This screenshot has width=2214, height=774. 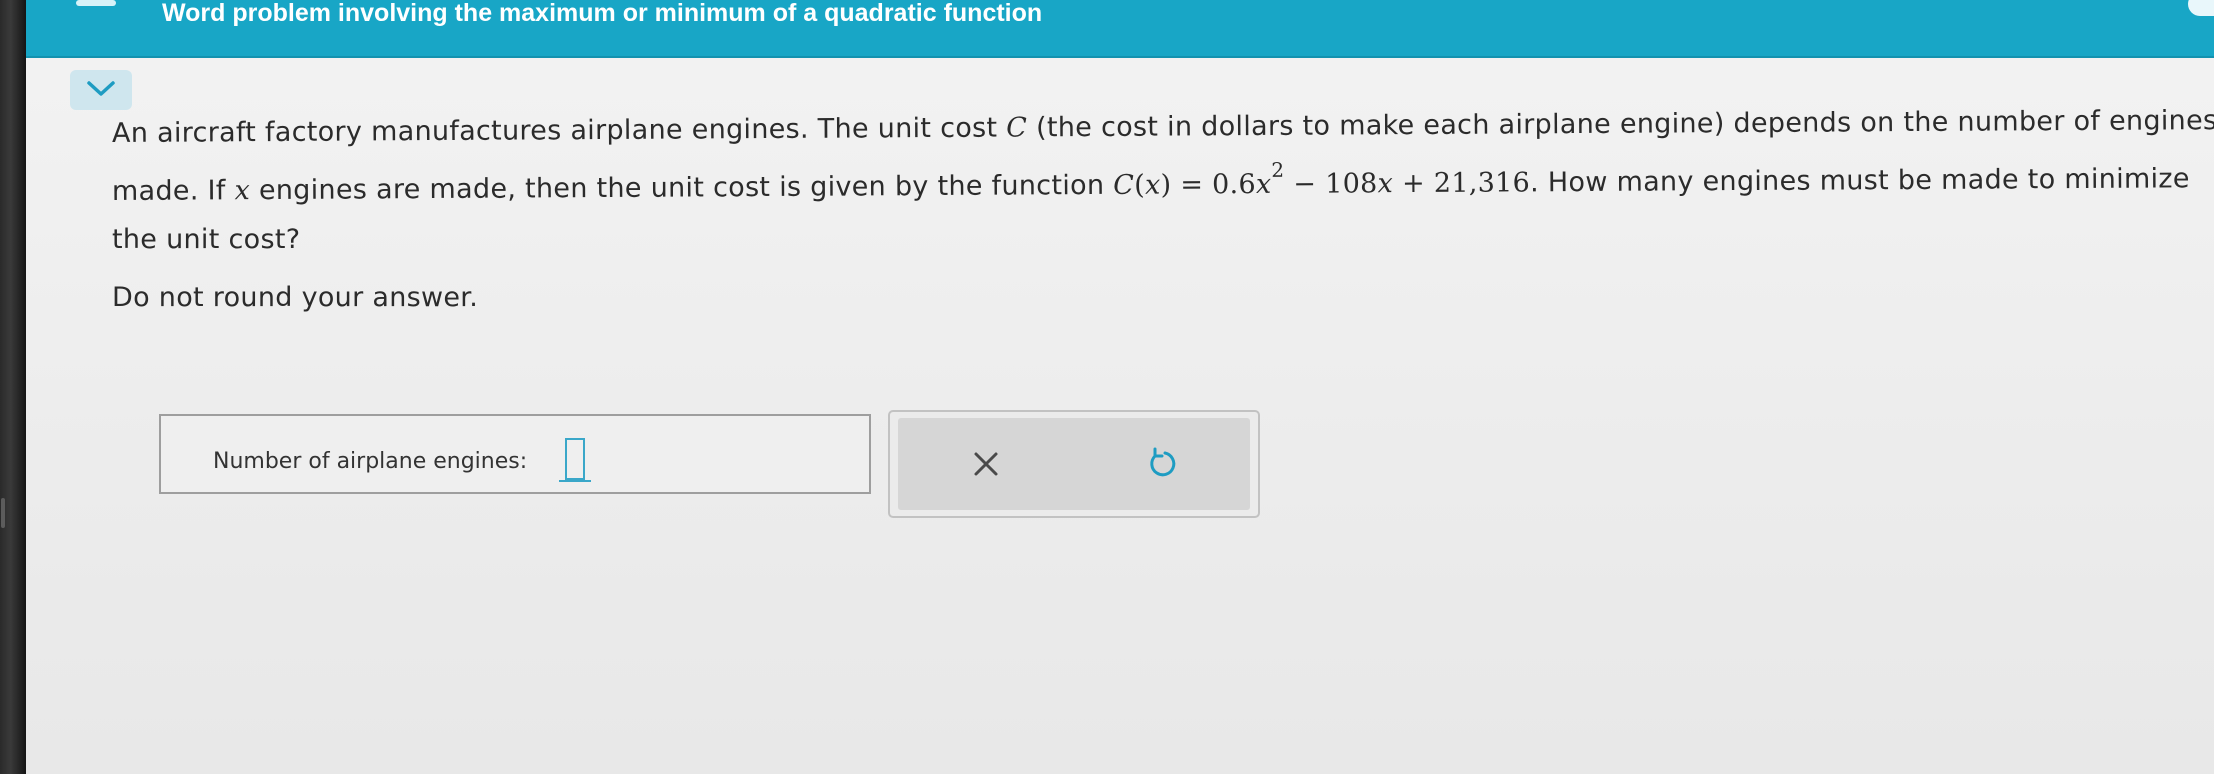 I want to click on x-icon, so click(x=986, y=464).